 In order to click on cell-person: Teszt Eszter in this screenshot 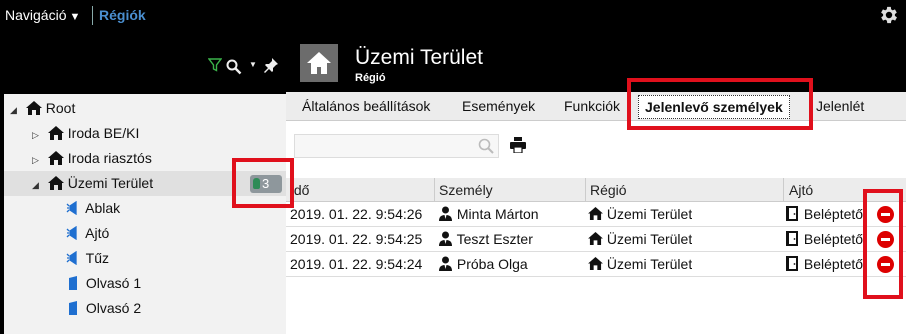, I will do `click(485, 239)`.